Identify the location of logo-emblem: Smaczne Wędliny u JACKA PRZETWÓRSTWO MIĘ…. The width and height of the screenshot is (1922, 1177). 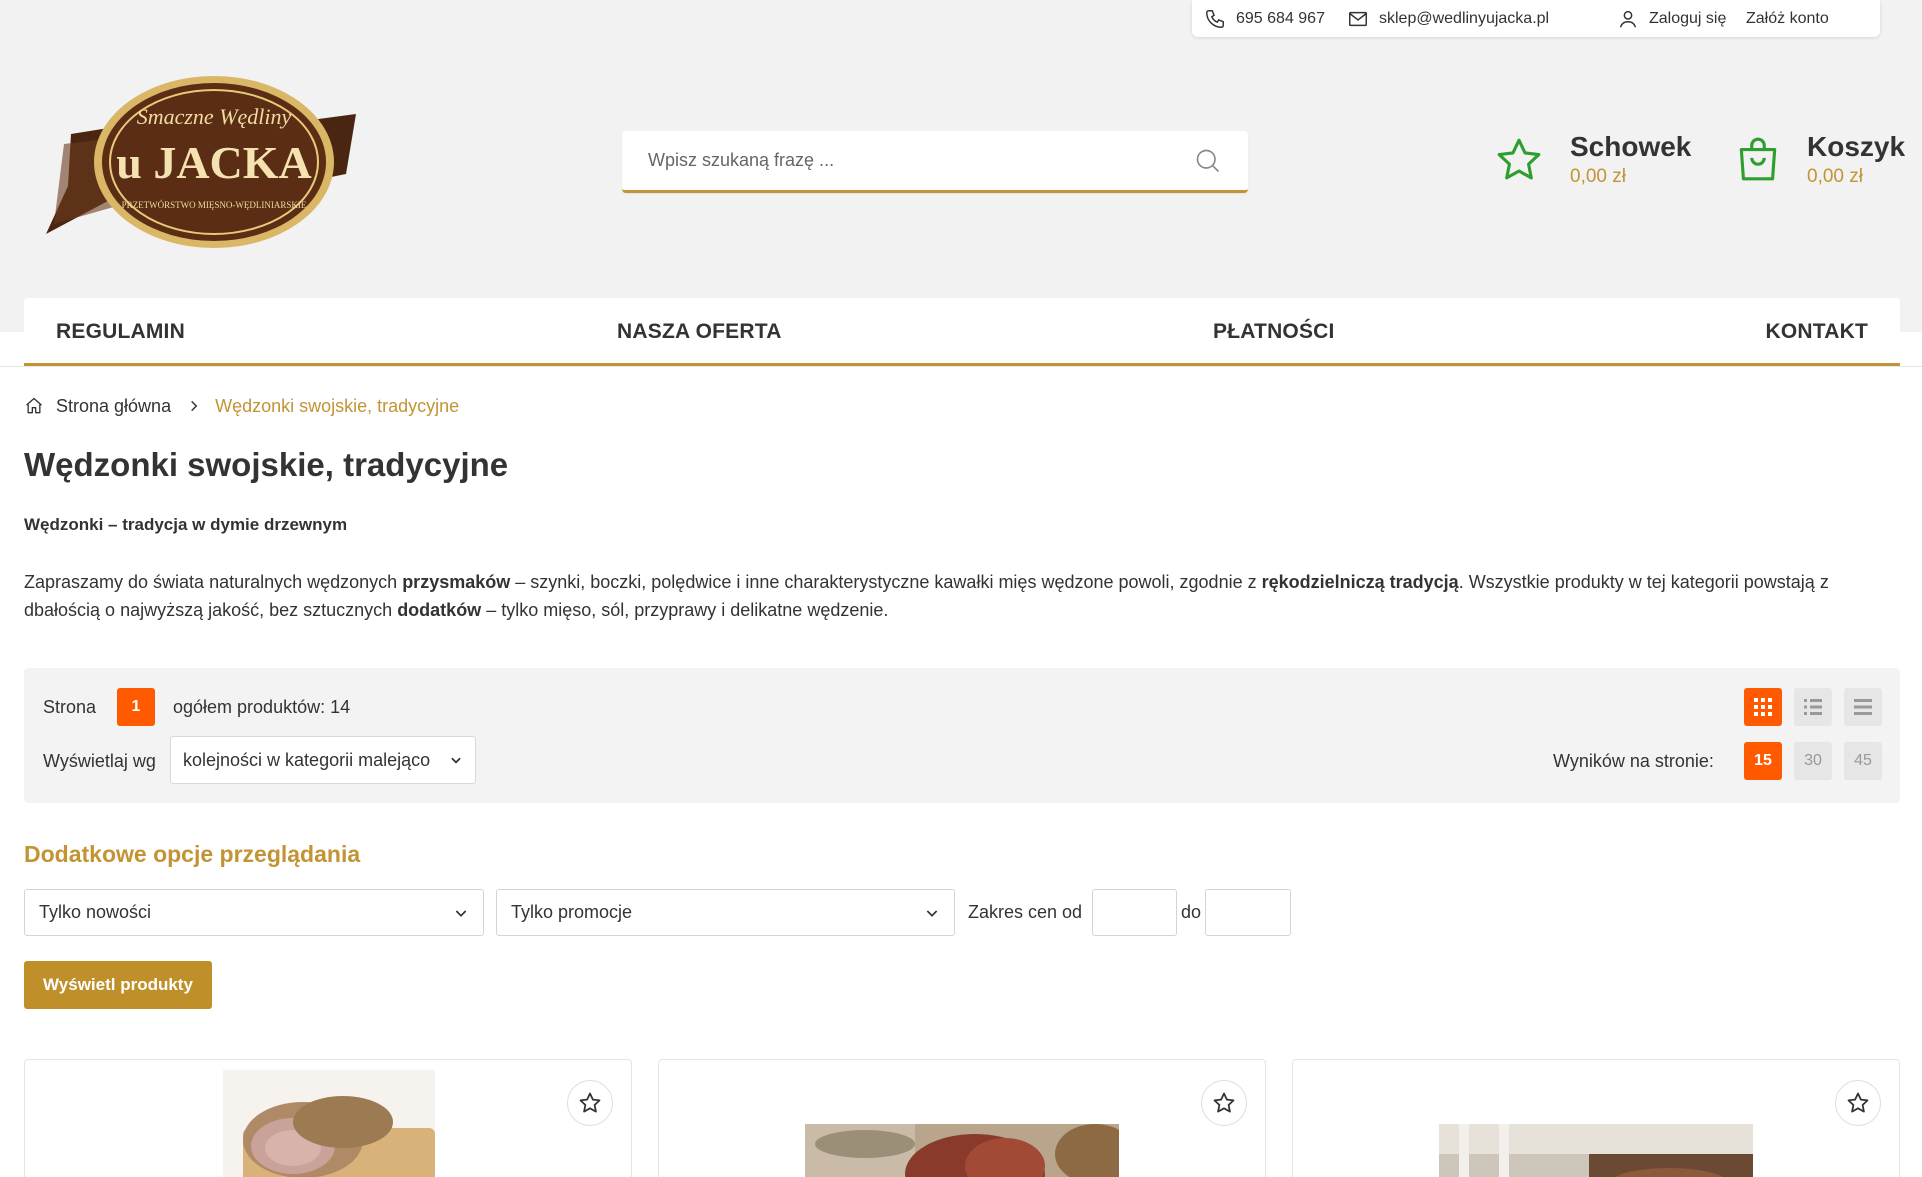
(201, 162).